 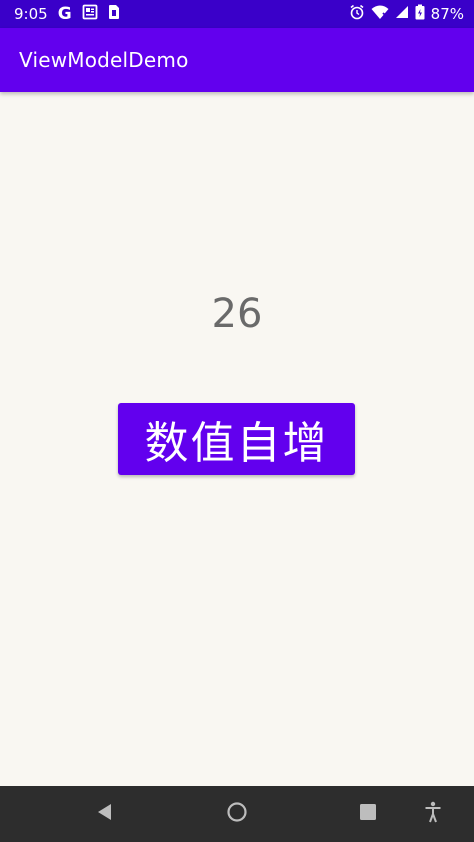 I want to click on recents-icon, so click(x=368, y=814).